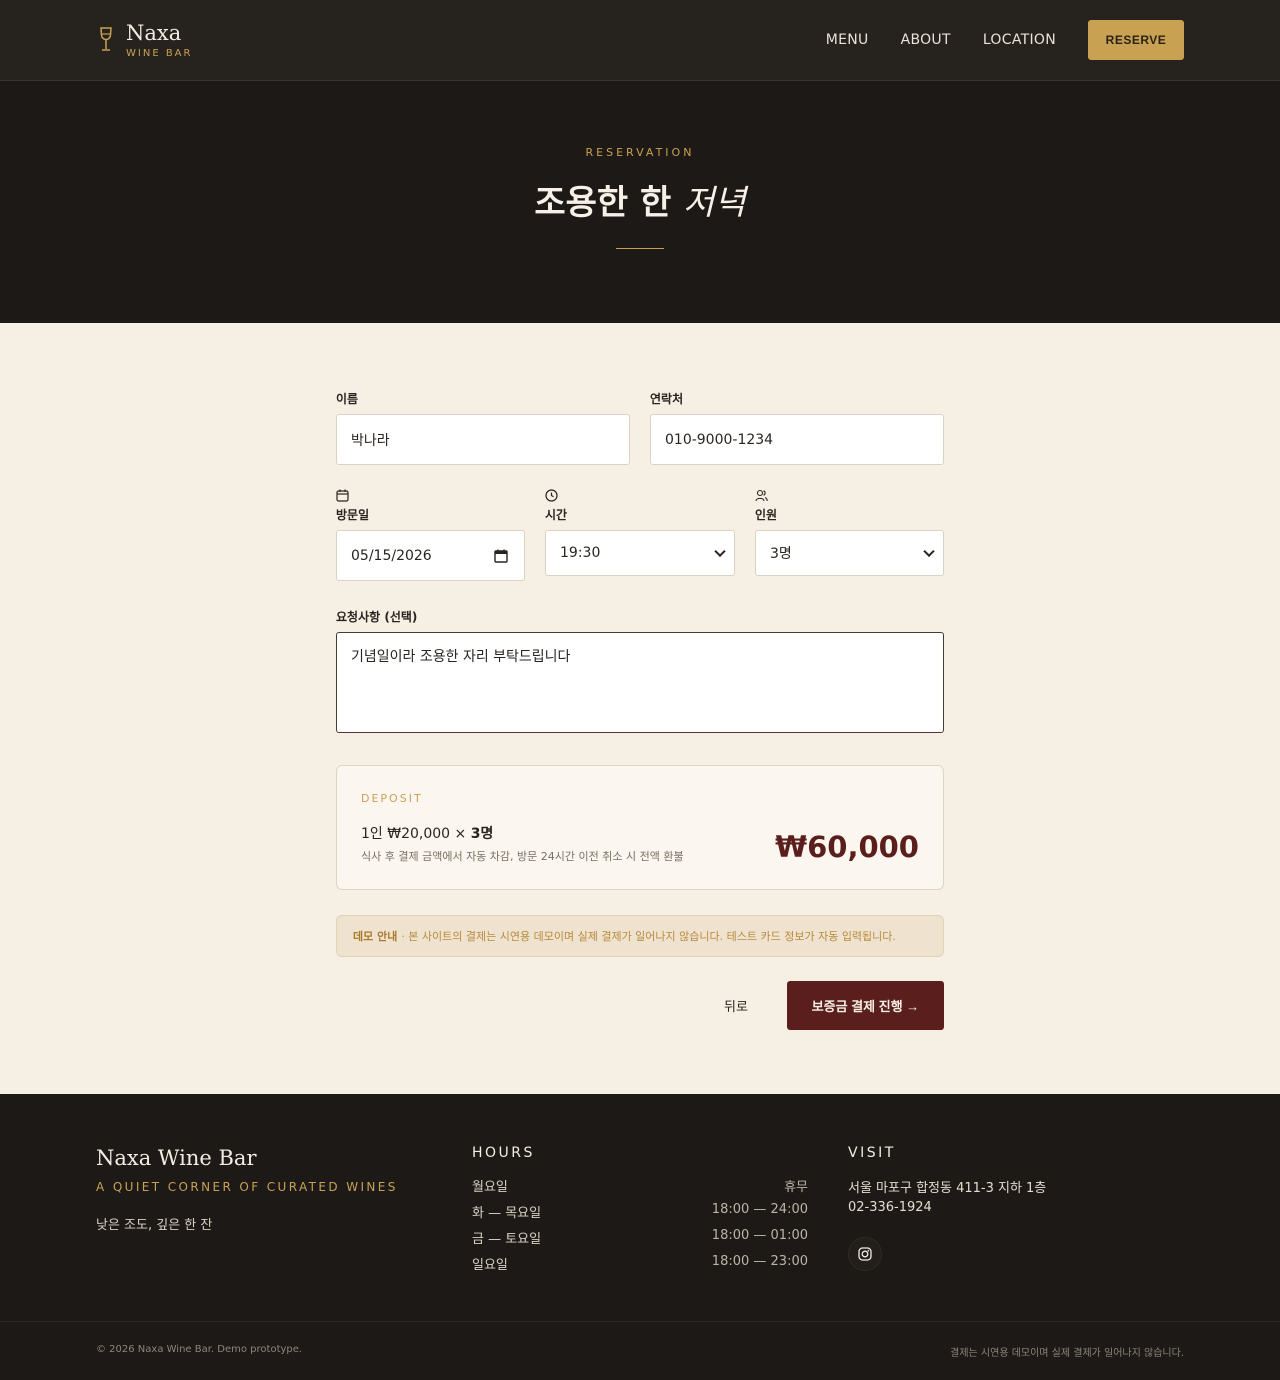 The height and width of the screenshot is (1380, 1280). Describe the element at coordinates (1136, 40) in the screenshot. I see `reserve-button: RESERVE` at that location.